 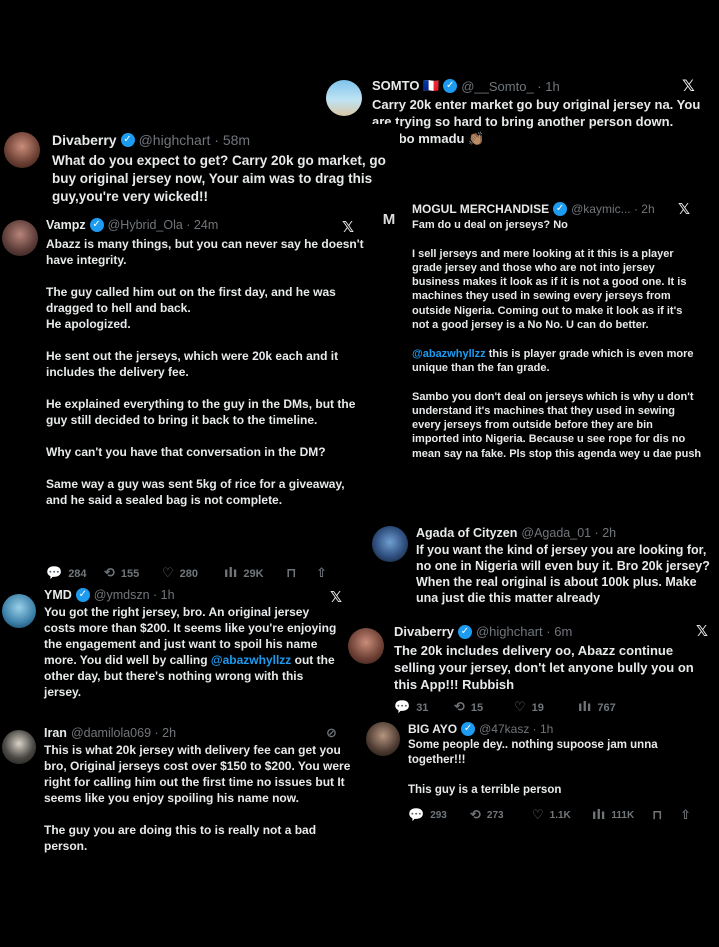 I want to click on views-button: ılı 111K, so click(x=622, y=815).